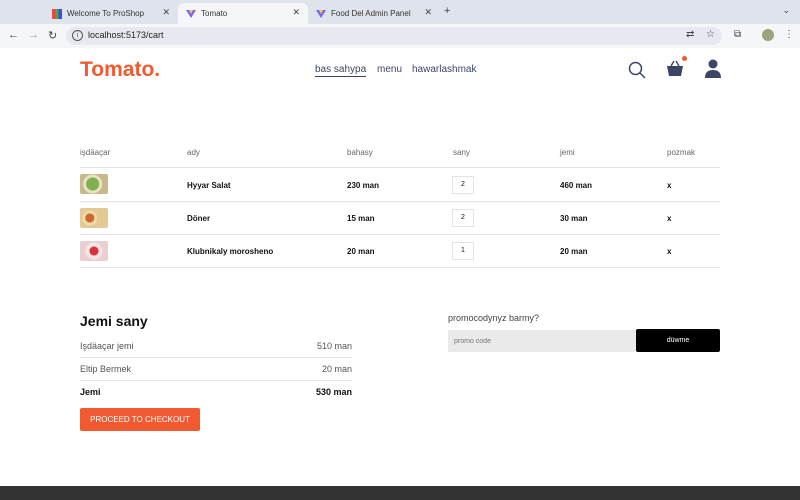  Describe the element at coordinates (394, 36) in the screenshot. I see `address-bar: i localhost:5173/cart ⇄ ☆` at that location.